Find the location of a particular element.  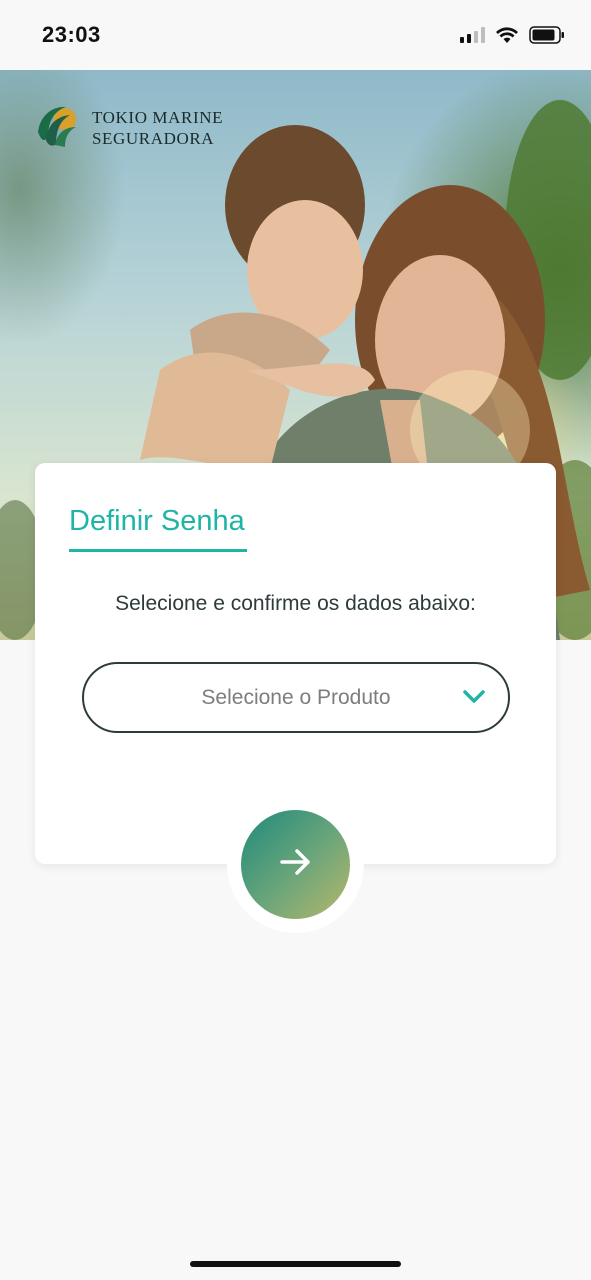

brand-name: TOKIO MARINE SEGURADORA is located at coordinates (157, 128).